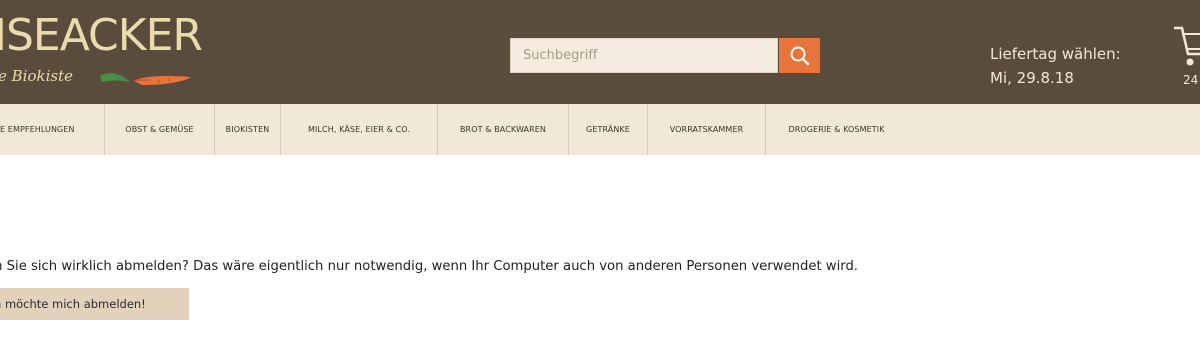 The image size is (1200, 350). I want to click on nav-item-getraenke: GETRÄNKE, so click(608, 129).